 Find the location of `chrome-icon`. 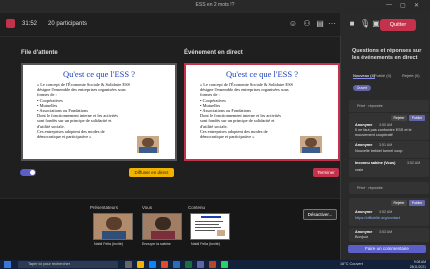

chrome-icon is located at coordinates (164, 264).